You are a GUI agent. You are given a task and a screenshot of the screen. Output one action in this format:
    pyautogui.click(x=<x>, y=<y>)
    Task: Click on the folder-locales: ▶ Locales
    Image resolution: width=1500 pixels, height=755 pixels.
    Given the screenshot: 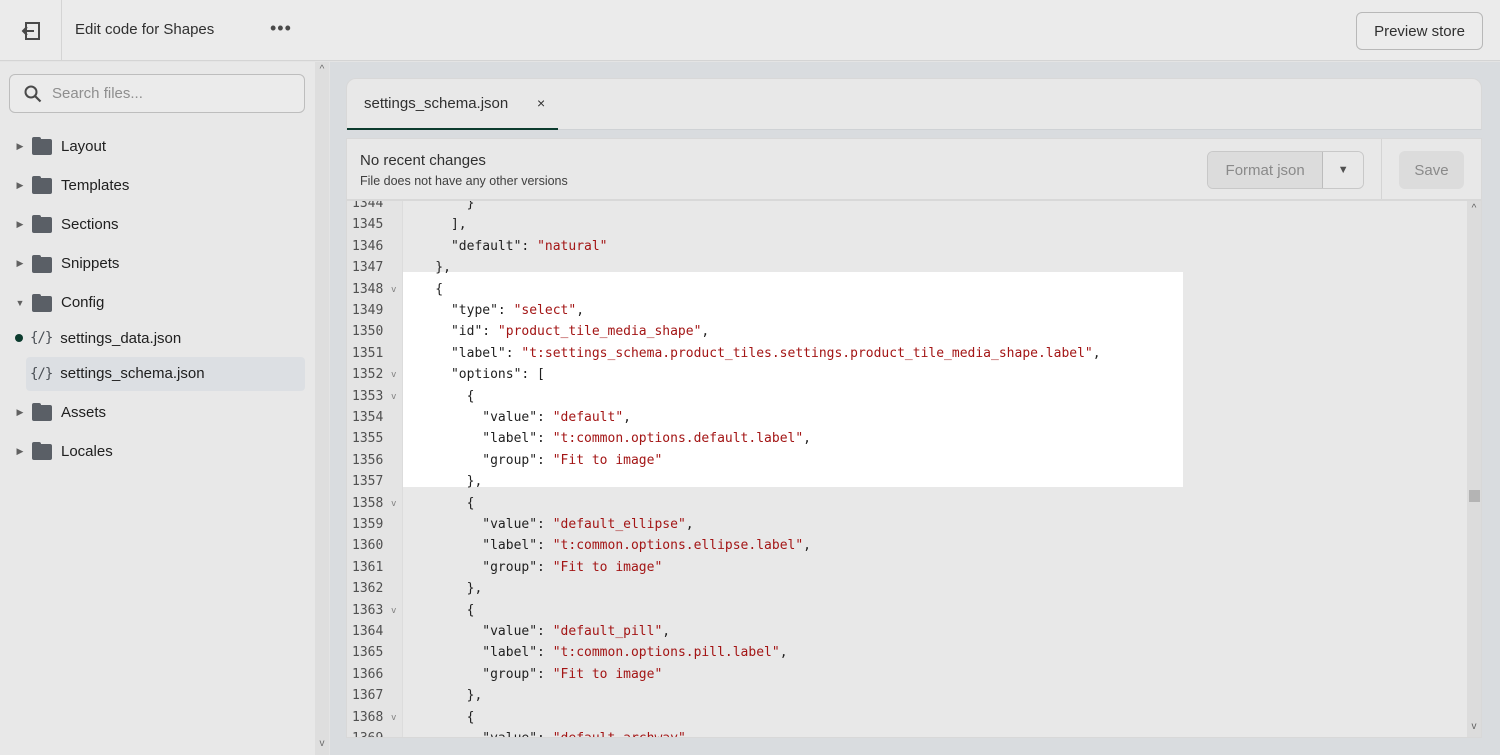 What is the action you would take?
    pyautogui.click(x=56, y=451)
    